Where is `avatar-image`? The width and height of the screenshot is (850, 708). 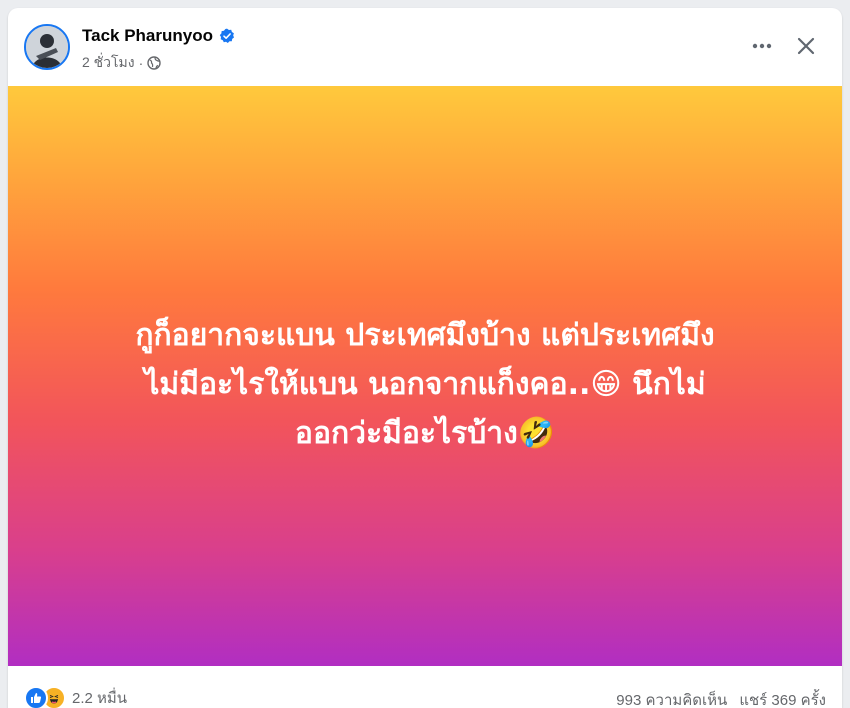
avatar-image is located at coordinates (47, 47).